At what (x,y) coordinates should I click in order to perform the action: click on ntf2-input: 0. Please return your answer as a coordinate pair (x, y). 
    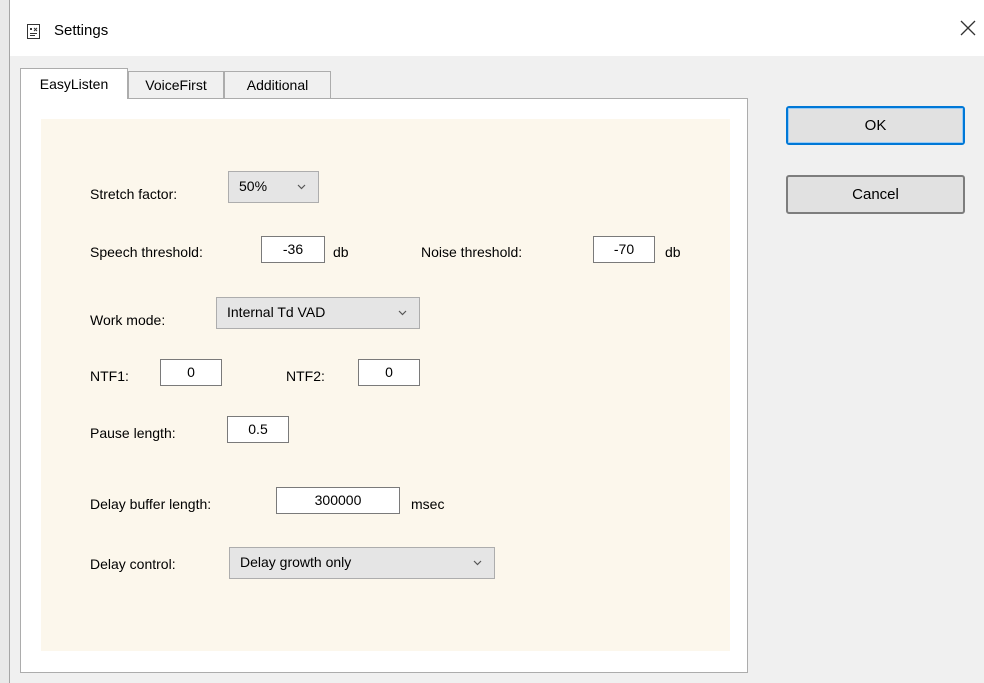
    Looking at the image, I should click on (389, 372).